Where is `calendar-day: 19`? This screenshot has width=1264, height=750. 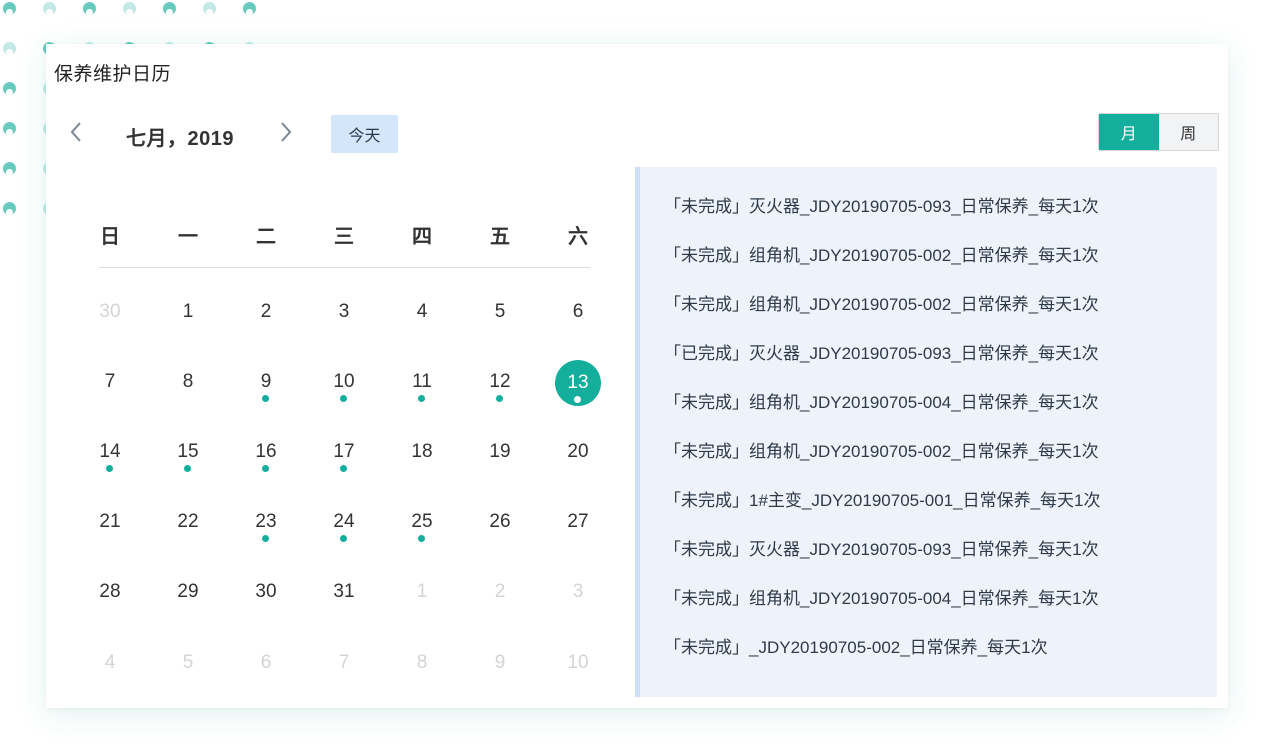 calendar-day: 19 is located at coordinates (500, 460).